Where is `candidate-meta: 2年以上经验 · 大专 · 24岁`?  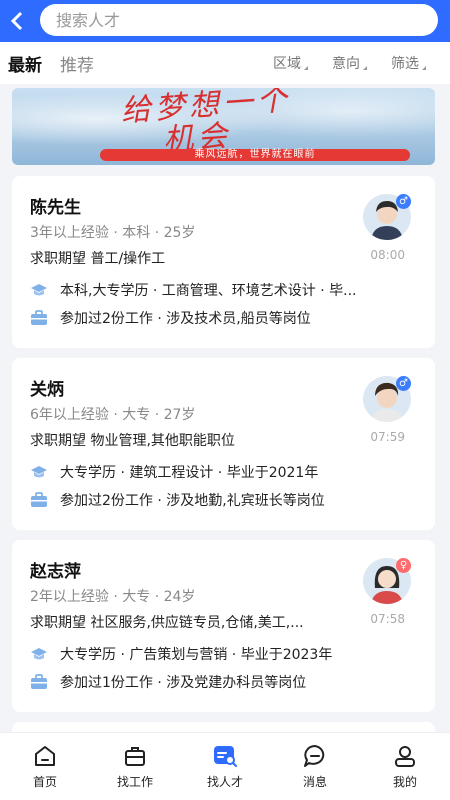
candidate-meta: 2年以上经验 · 大专 · 24岁 is located at coordinates (113, 597).